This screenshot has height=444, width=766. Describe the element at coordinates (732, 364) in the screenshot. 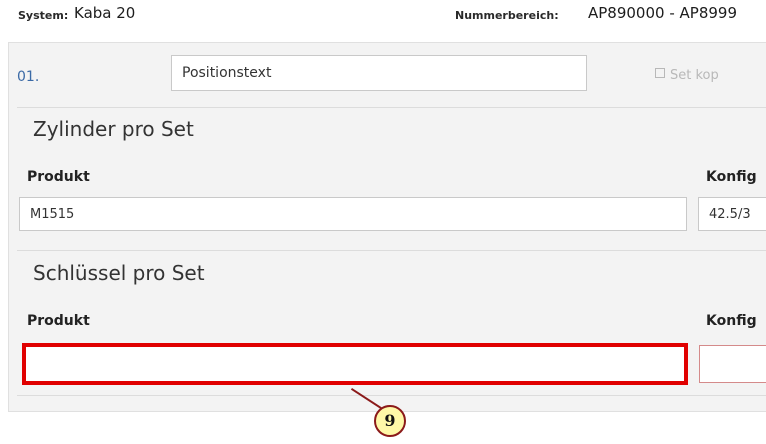

I see `key-config-input` at that location.